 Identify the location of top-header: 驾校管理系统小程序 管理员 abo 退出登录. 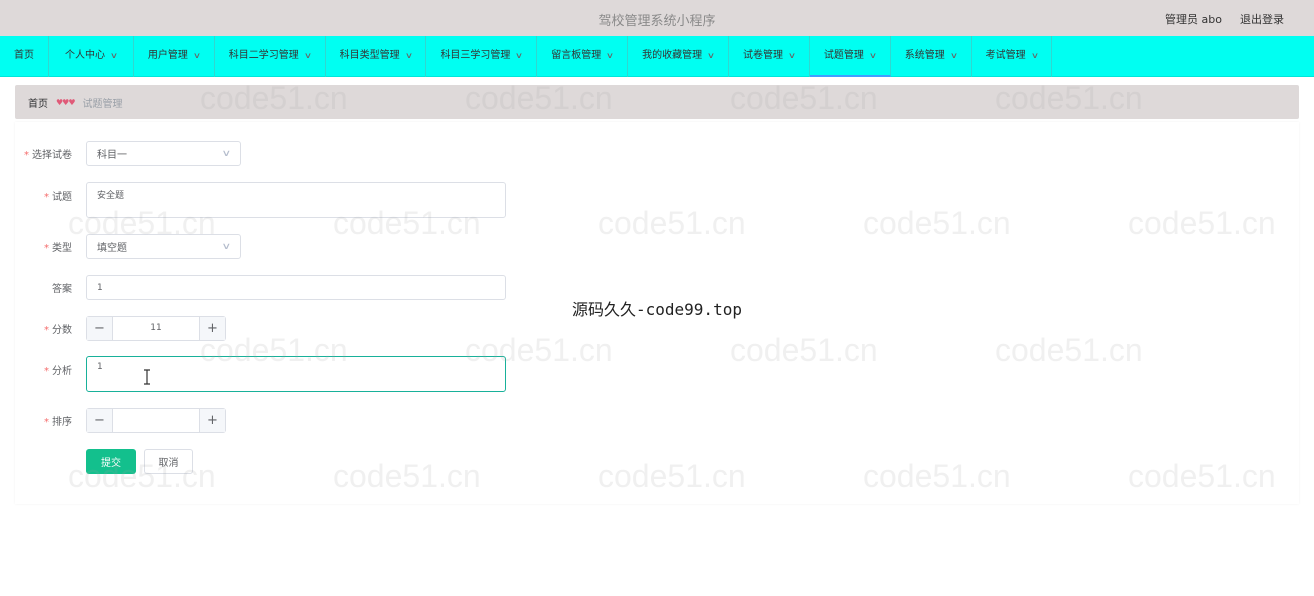
(657, 18).